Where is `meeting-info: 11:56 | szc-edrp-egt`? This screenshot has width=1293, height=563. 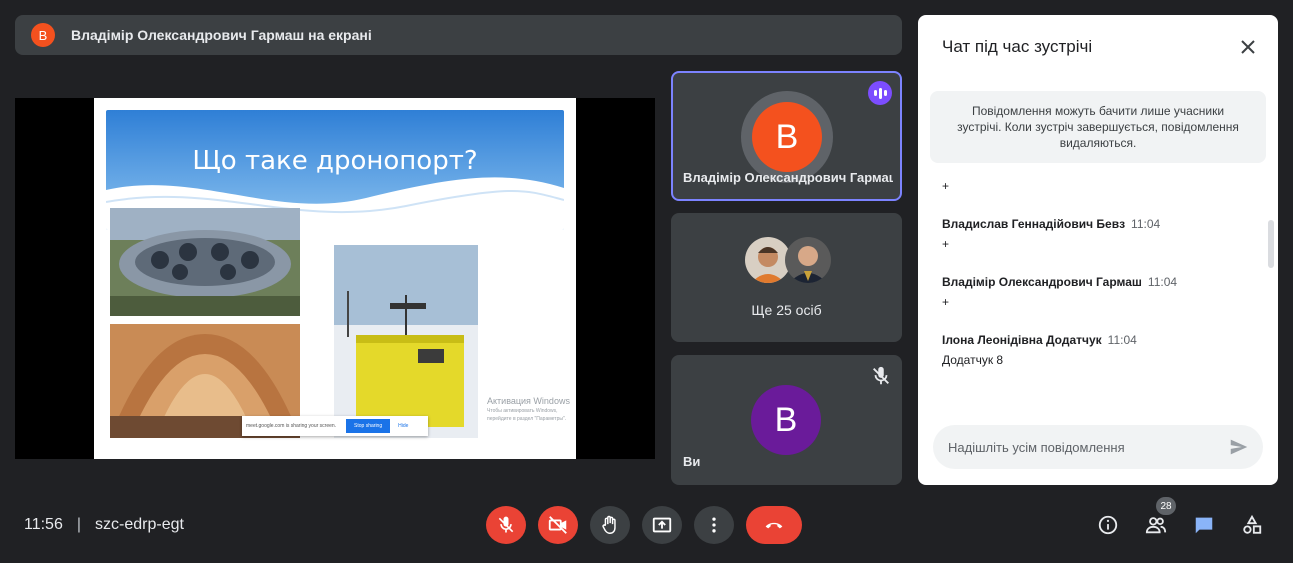
meeting-info: 11:56 | szc-edrp-egt is located at coordinates (104, 525).